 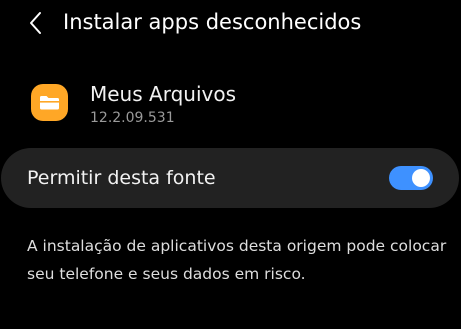 I want to click on app-version: 12.2.09.531, so click(x=132, y=118).